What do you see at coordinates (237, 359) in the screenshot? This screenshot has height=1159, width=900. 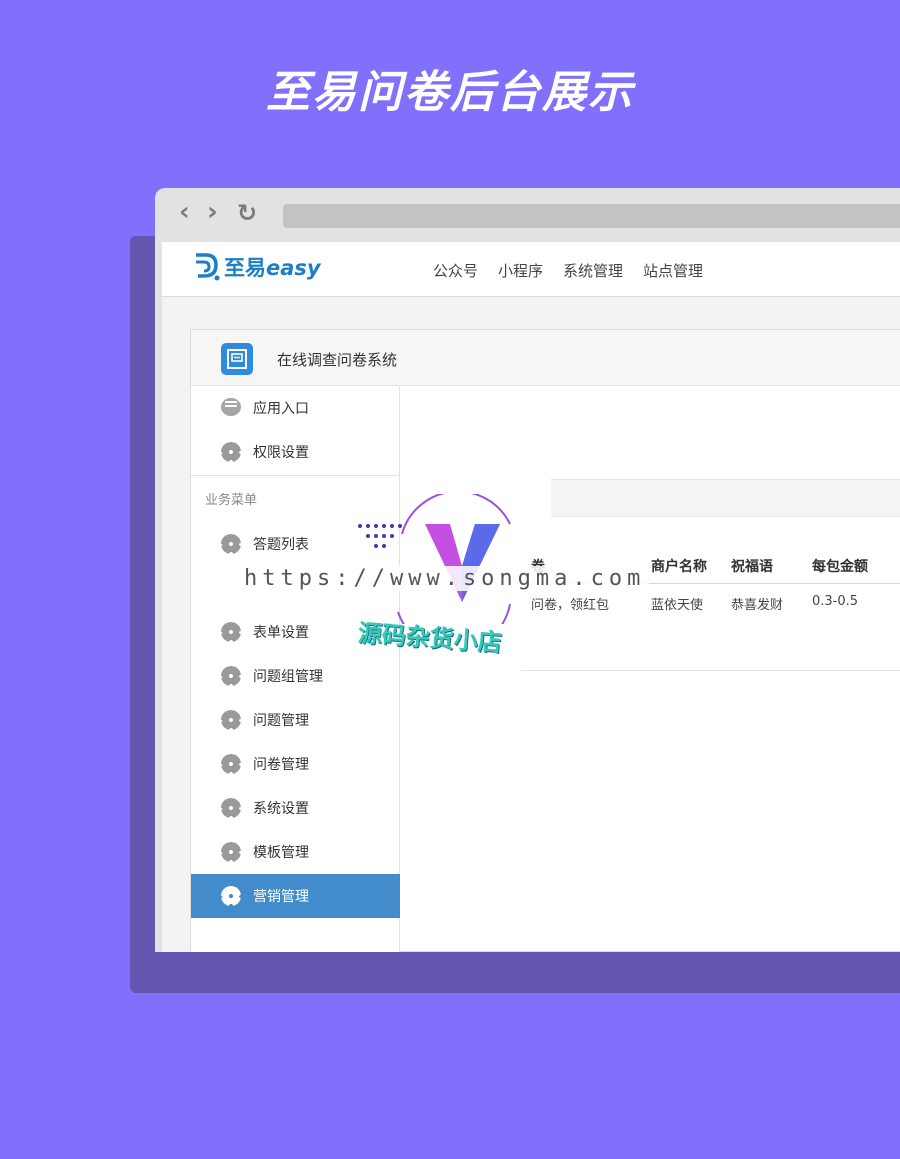 I see `questionnaire-icon` at bounding box center [237, 359].